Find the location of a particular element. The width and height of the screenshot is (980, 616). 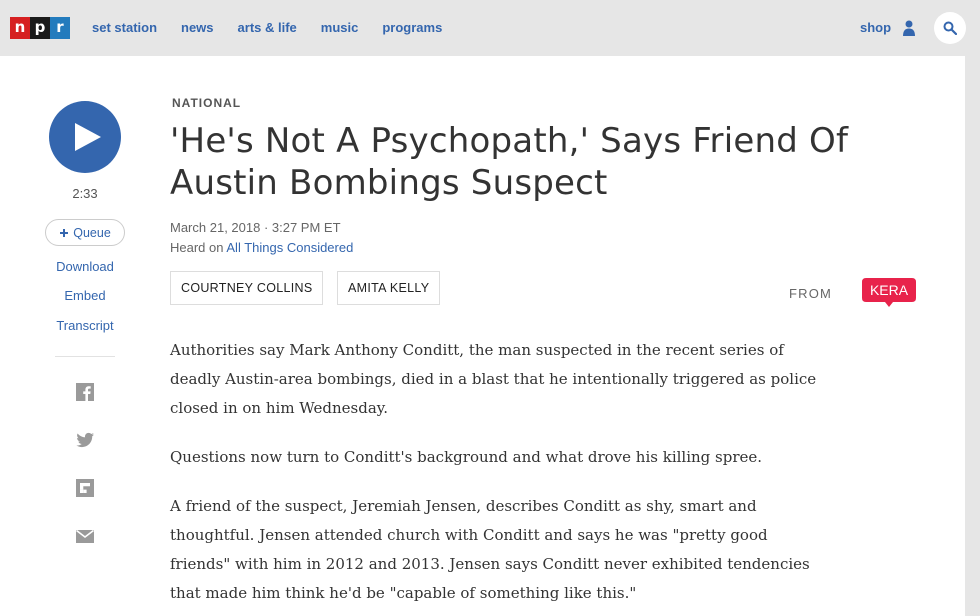

search-icon is located at coordinates (950, 28).